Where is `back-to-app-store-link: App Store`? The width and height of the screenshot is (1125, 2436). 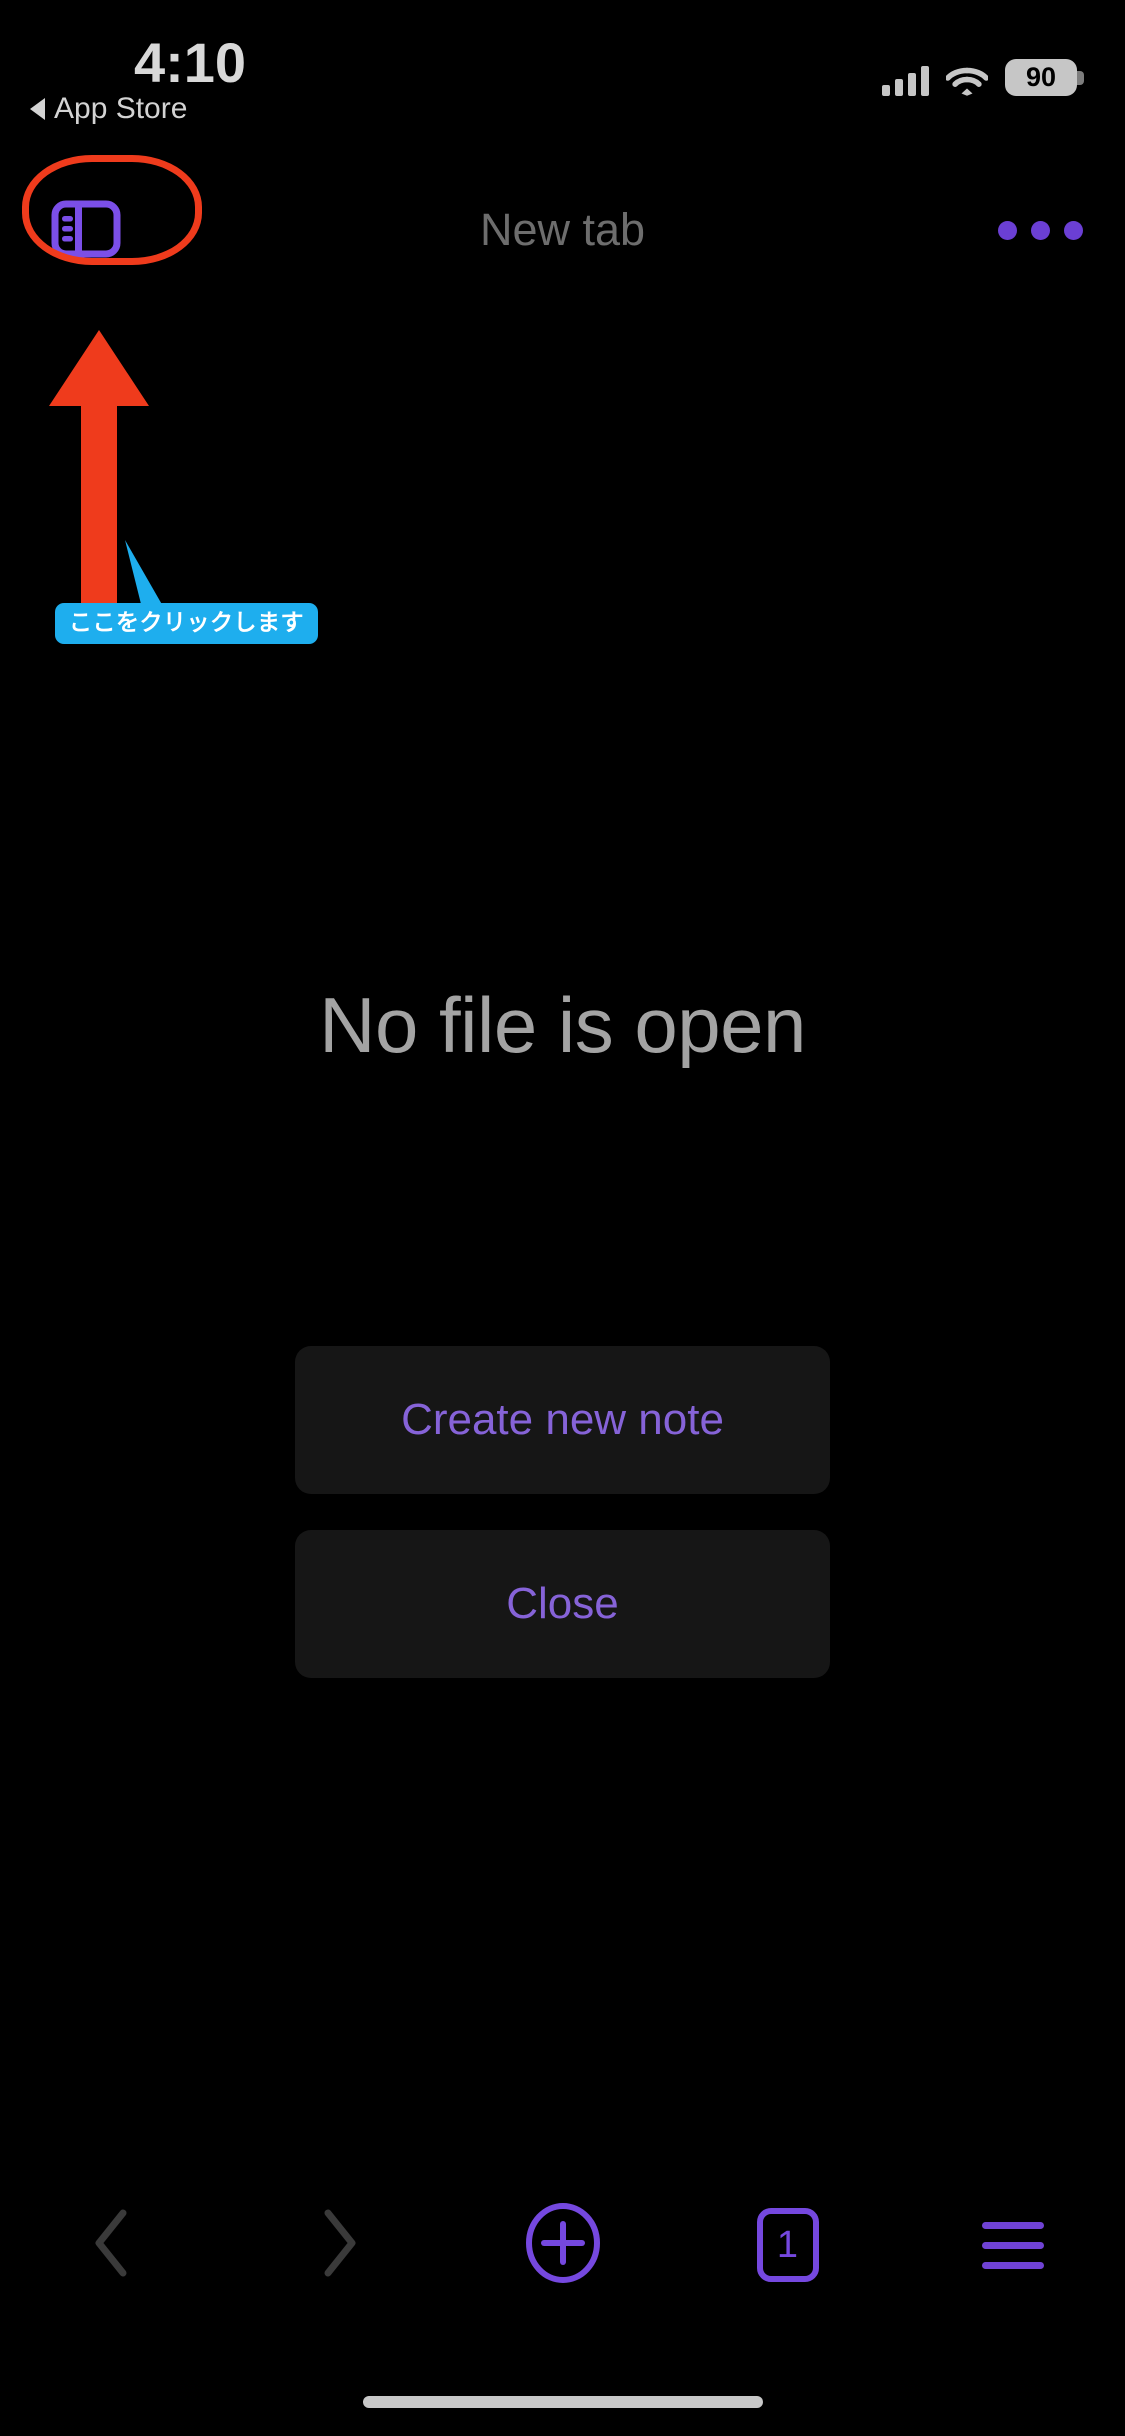 back-to-app-store-link: App Store is located at coordinates (108, 109).